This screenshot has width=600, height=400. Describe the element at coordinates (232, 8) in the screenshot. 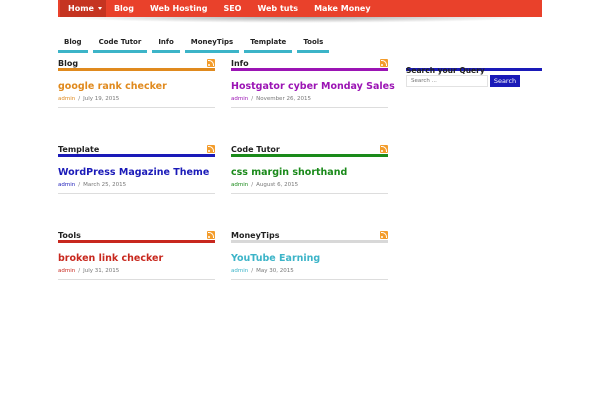

I see `nav-item-seo: SEO` at that location.